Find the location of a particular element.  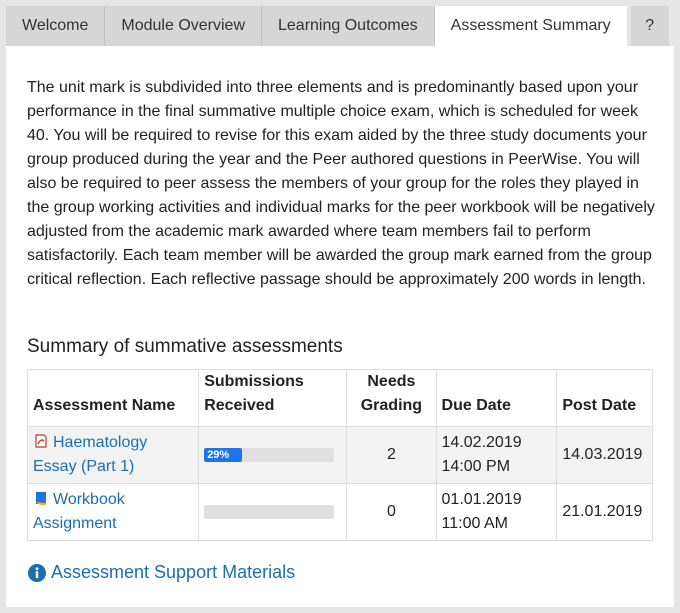

submissions-cell: 29% is located at coordinates (273, 455).